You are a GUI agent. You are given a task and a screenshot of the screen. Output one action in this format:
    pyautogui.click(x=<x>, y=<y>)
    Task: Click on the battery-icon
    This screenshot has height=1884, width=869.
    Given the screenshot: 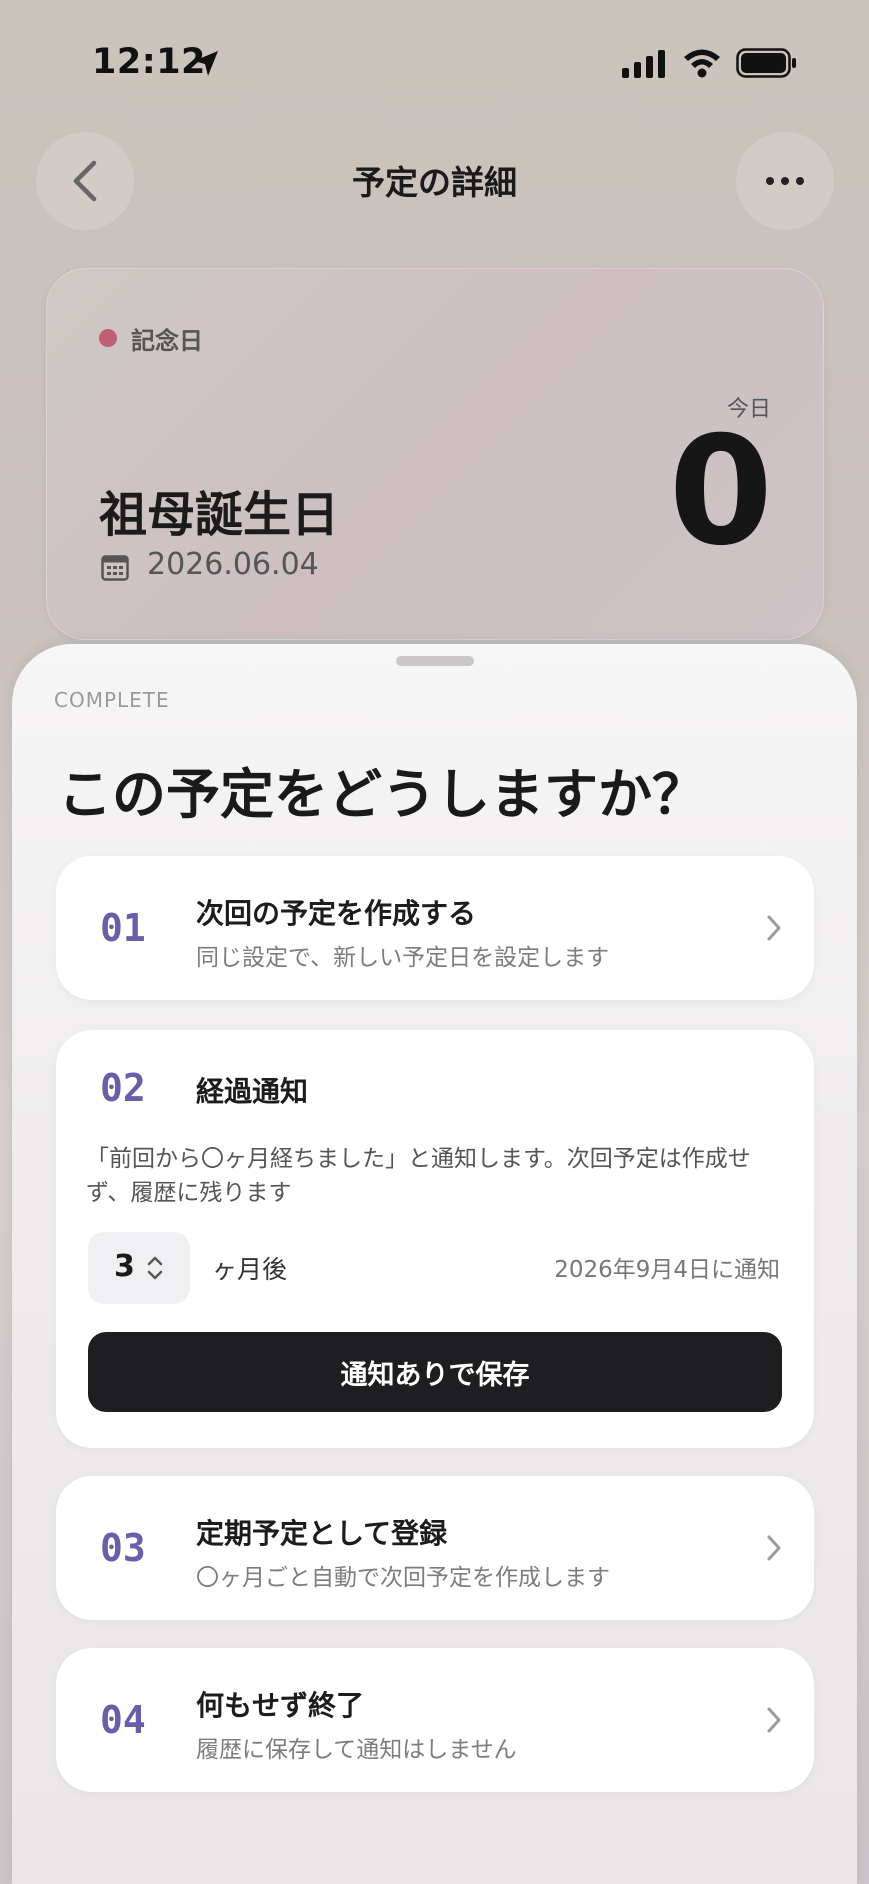 What is the action you would take?
    pyautogui.click(x=766, y=63)
    